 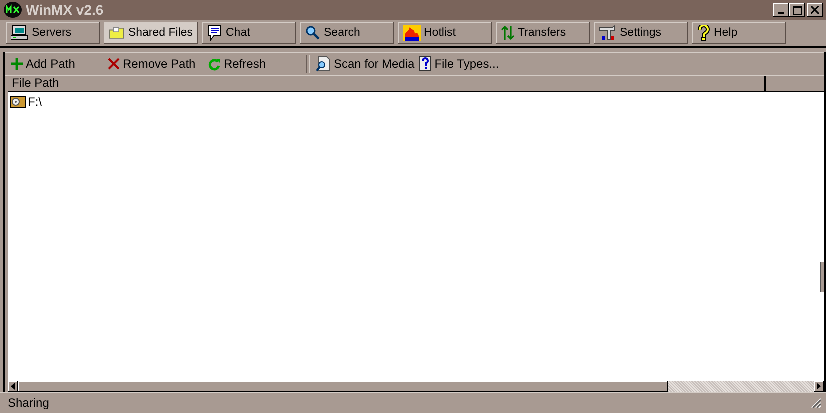 What do you see at coordinates (215, 33) in the screenshot?
I see `speech-bubble-icon` at bounding box center [215, 33].